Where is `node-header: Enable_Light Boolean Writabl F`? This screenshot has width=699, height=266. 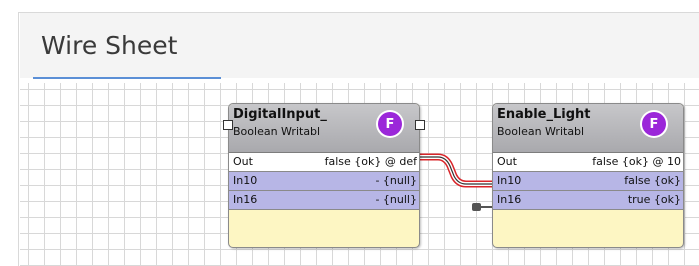
node-header: Enable_Light Boolean Writabl F is located at coordinates (588, 128).